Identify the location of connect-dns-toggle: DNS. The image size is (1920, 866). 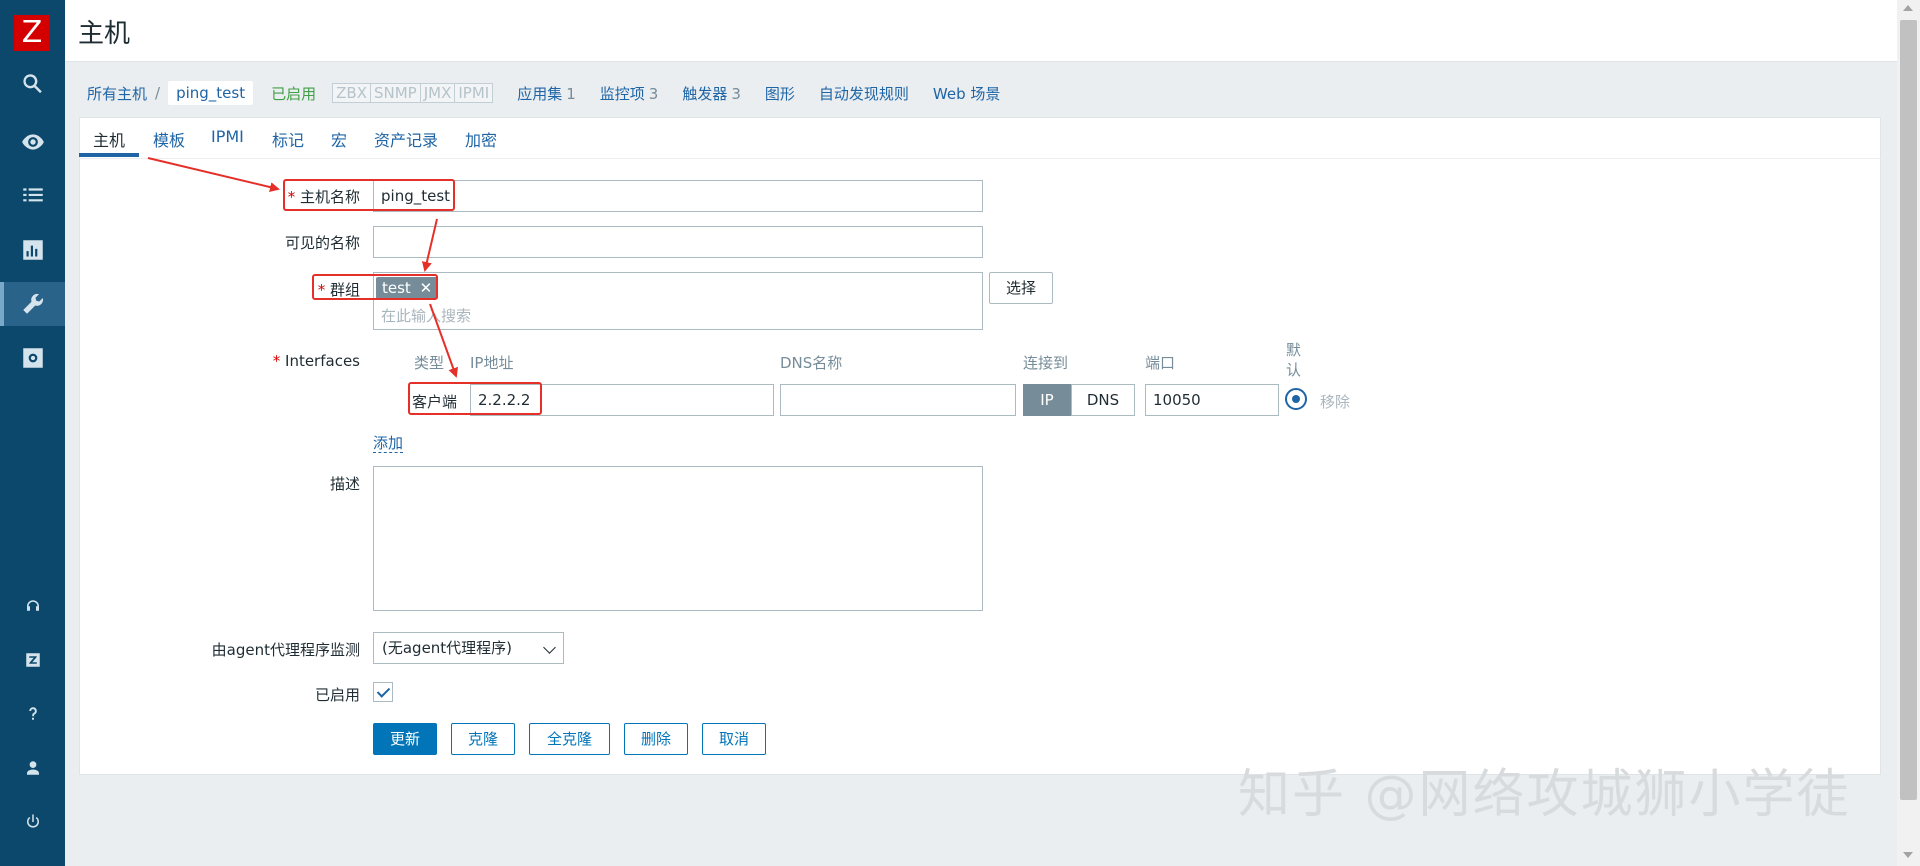
(1103, 400).